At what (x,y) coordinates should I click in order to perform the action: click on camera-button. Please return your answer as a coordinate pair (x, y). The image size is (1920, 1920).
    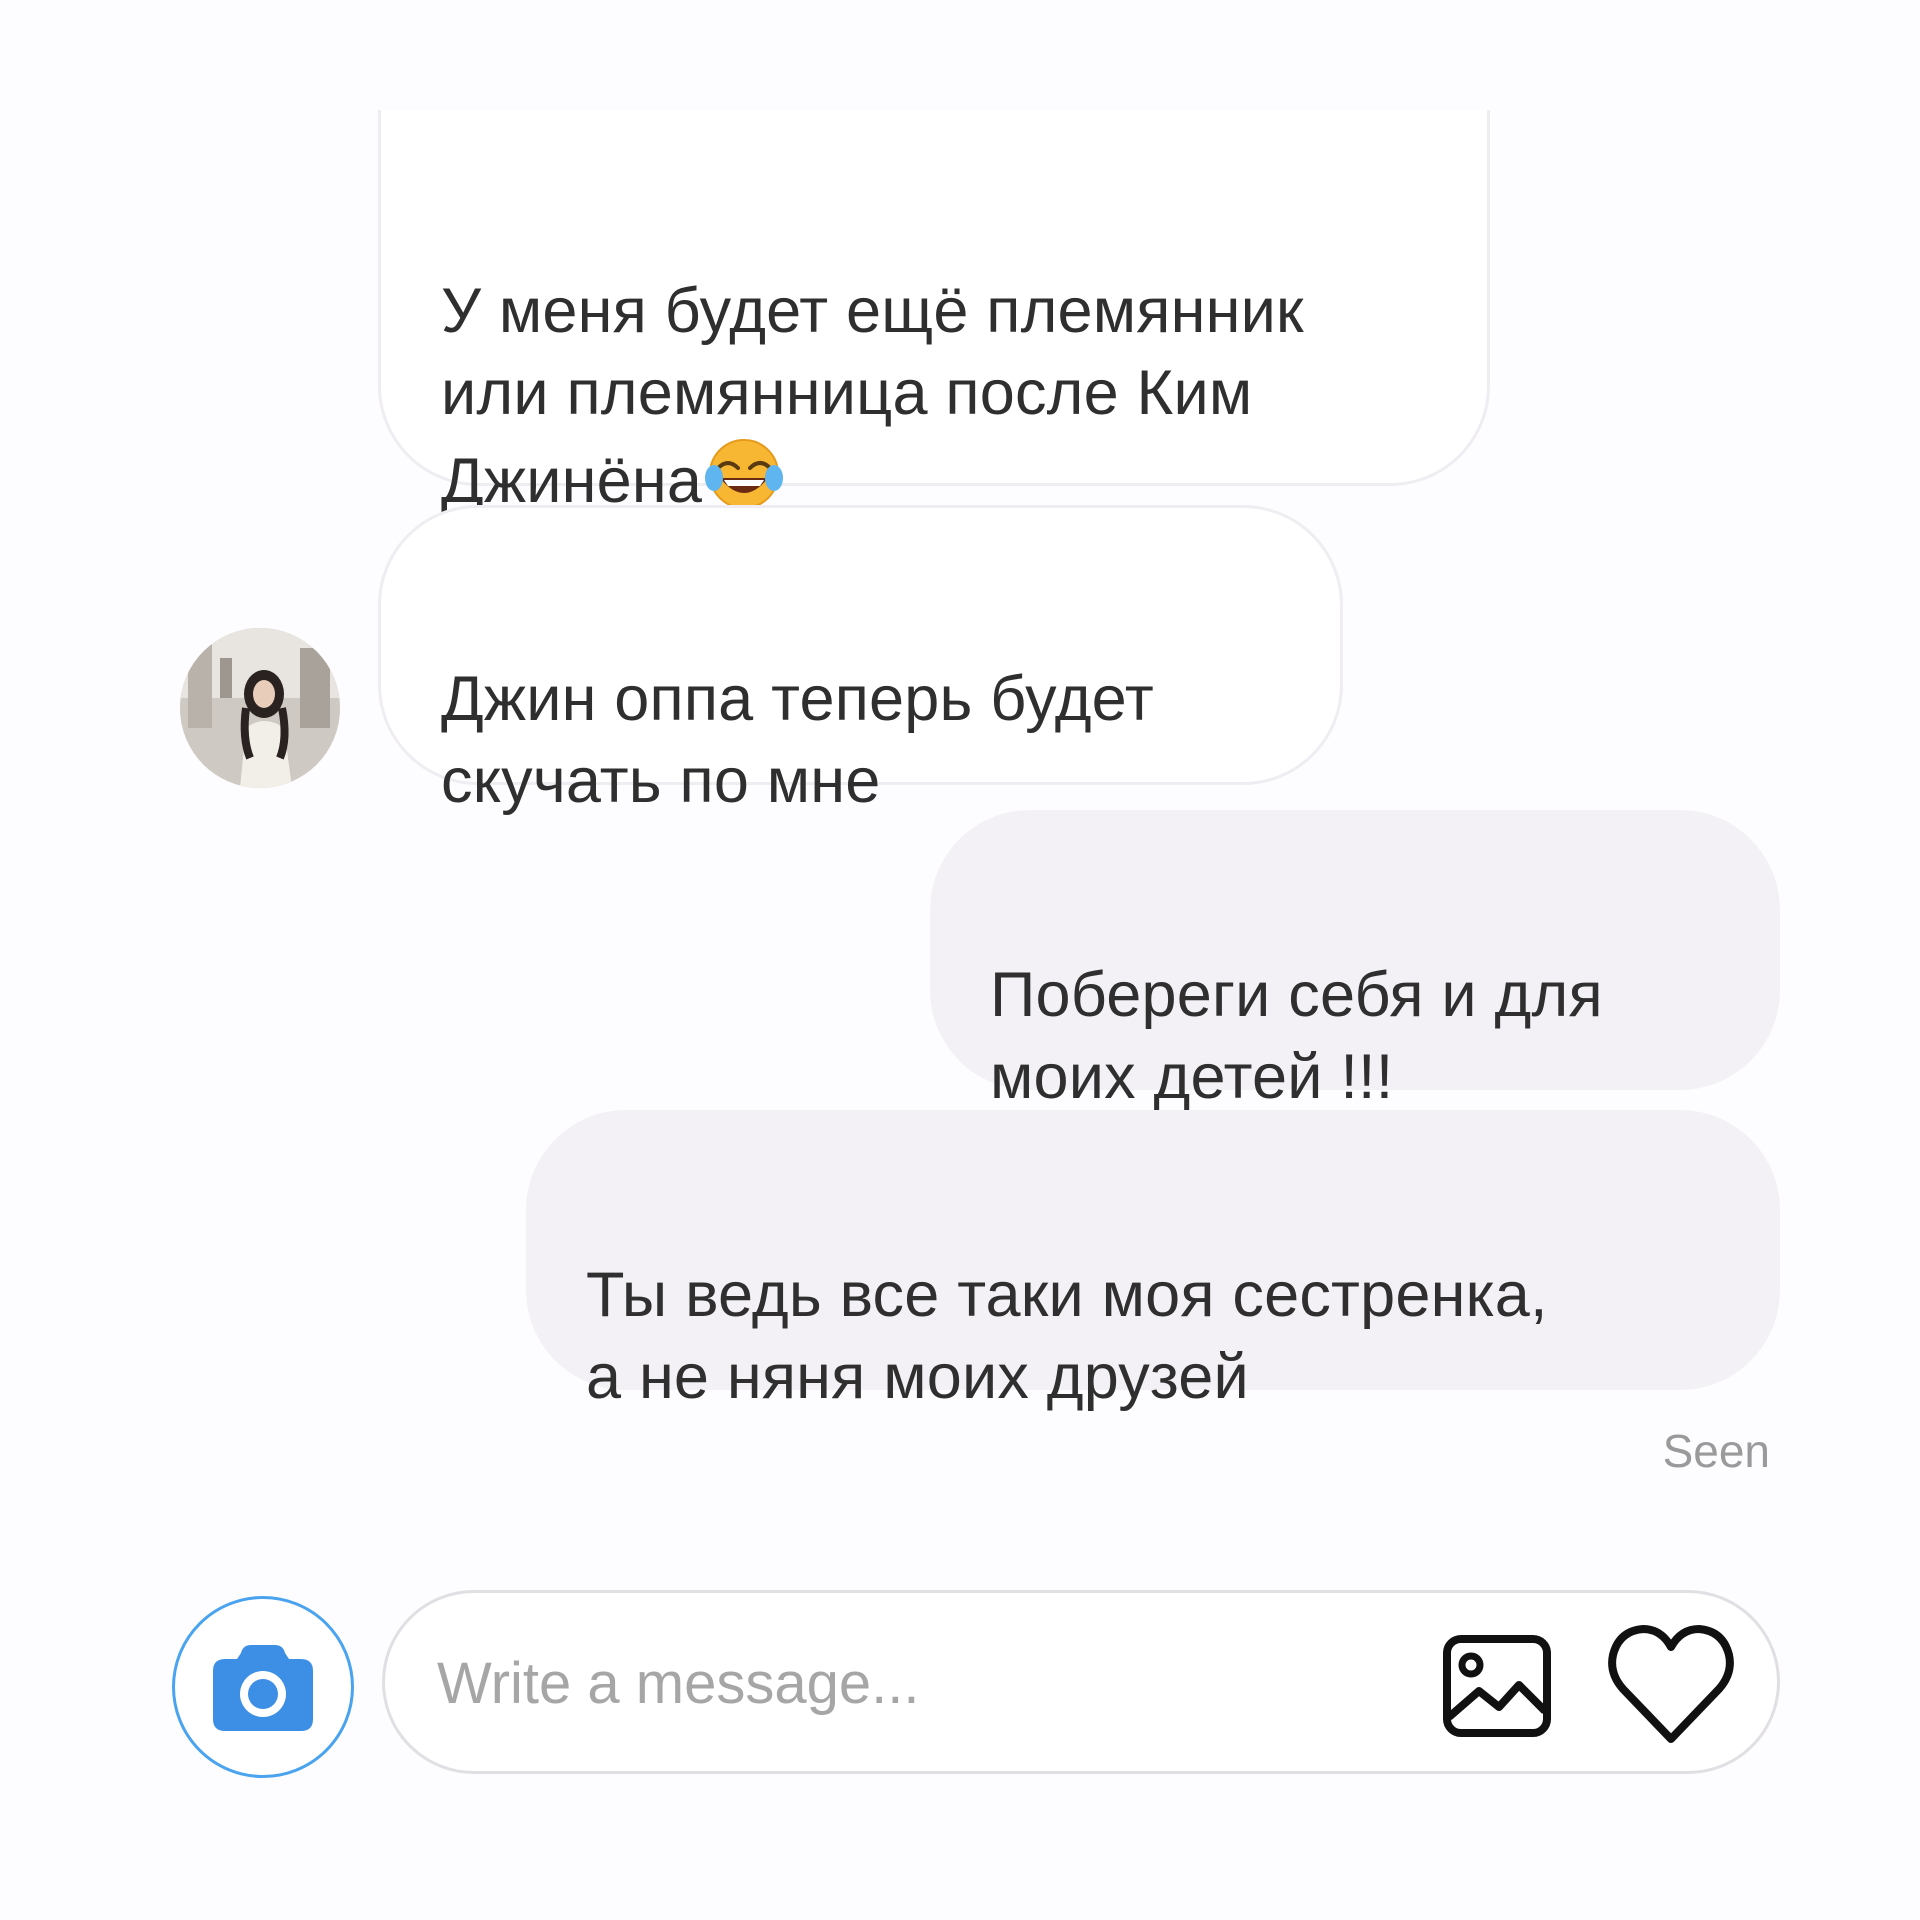
    Looking at the image, I should click on (263, 1687).